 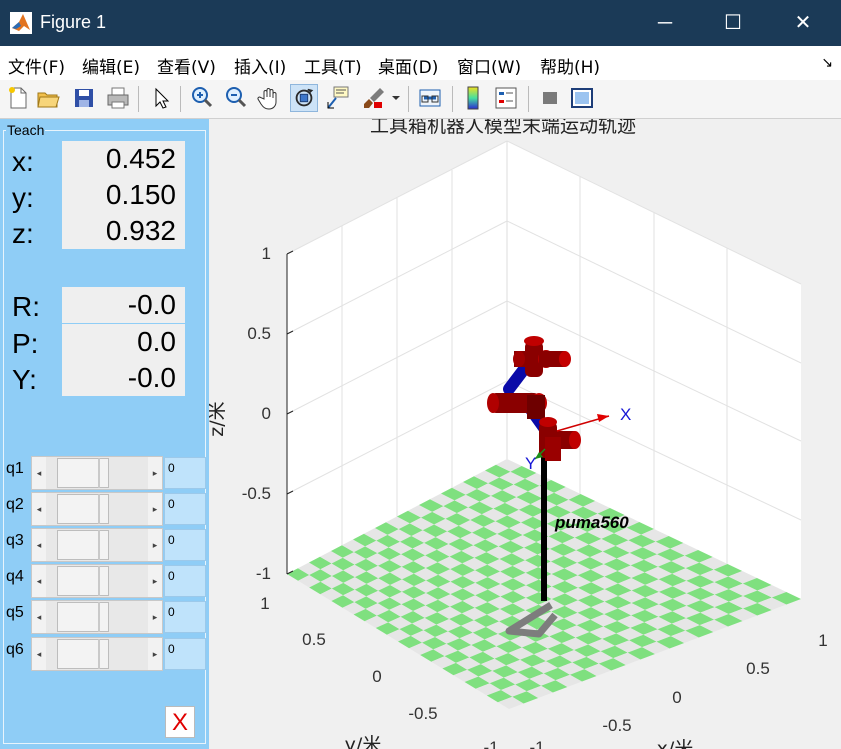 I want to click on show-plot-tools-icon, so click(x=582, y=98).